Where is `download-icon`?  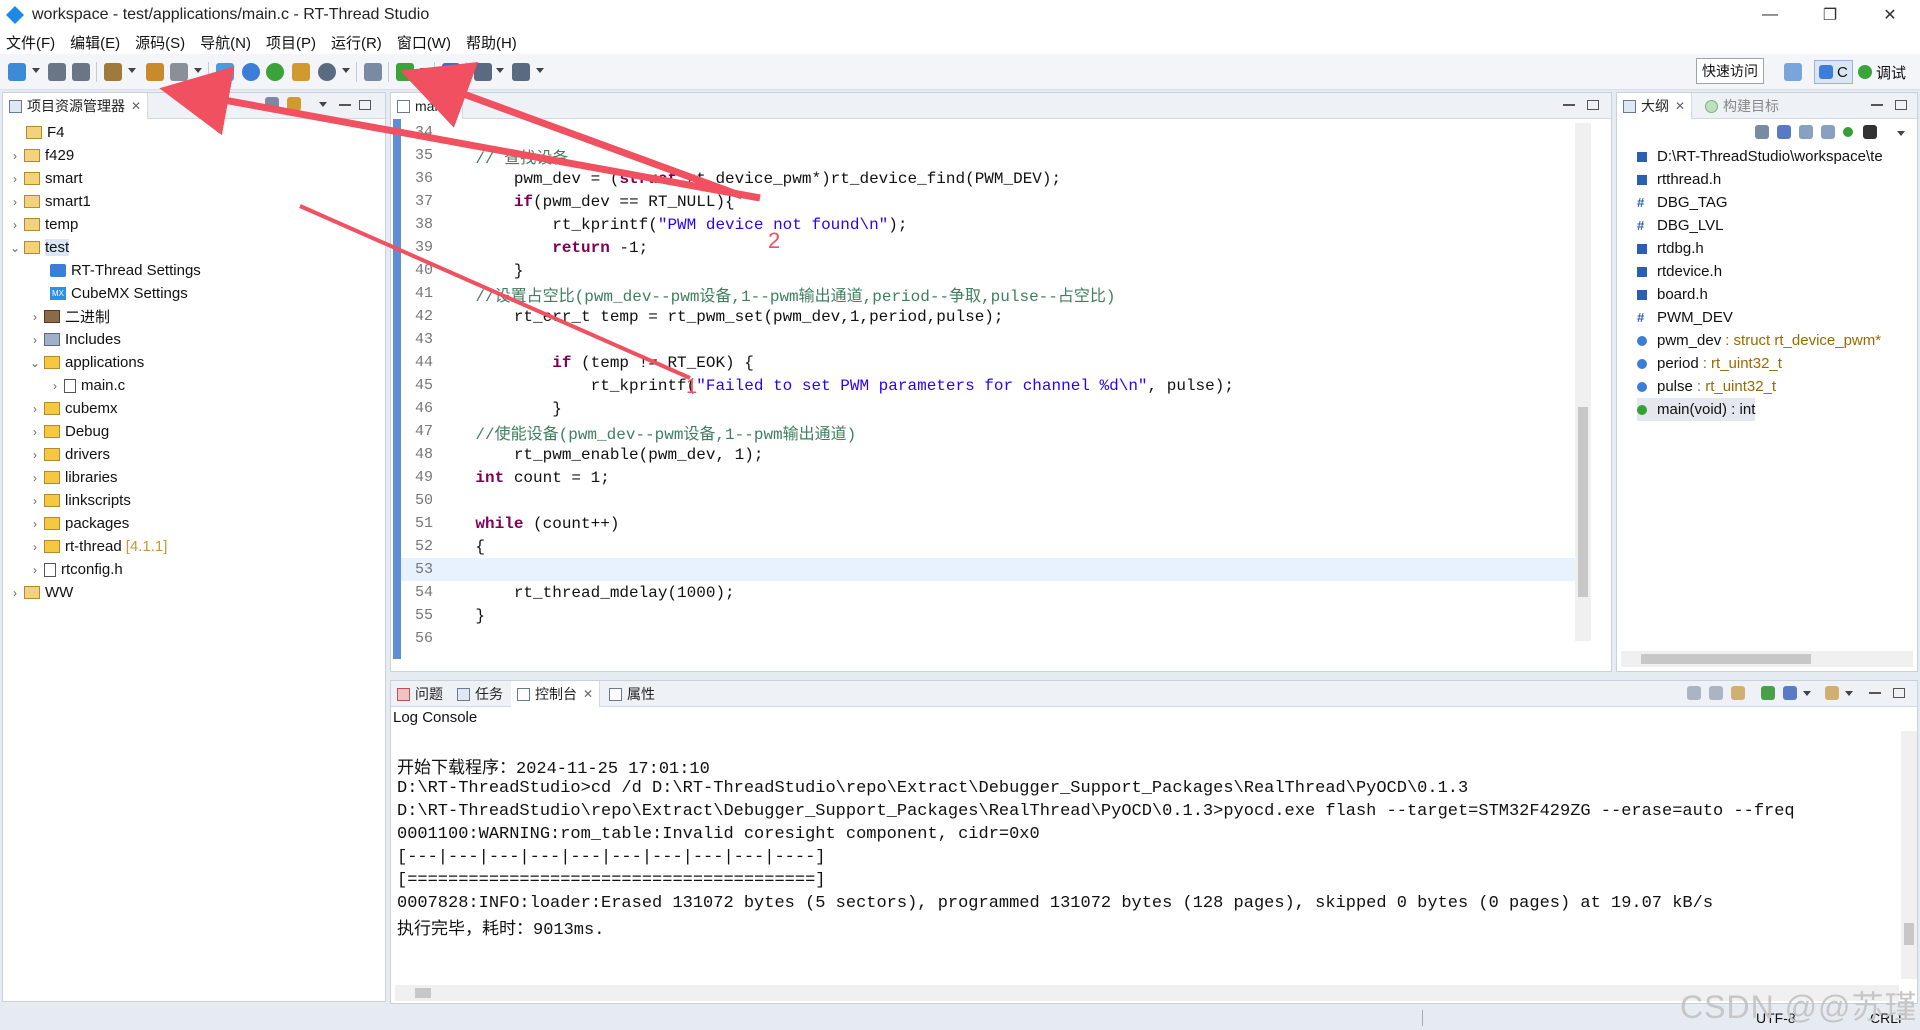 download-icon is located at coordinates (405, 72).